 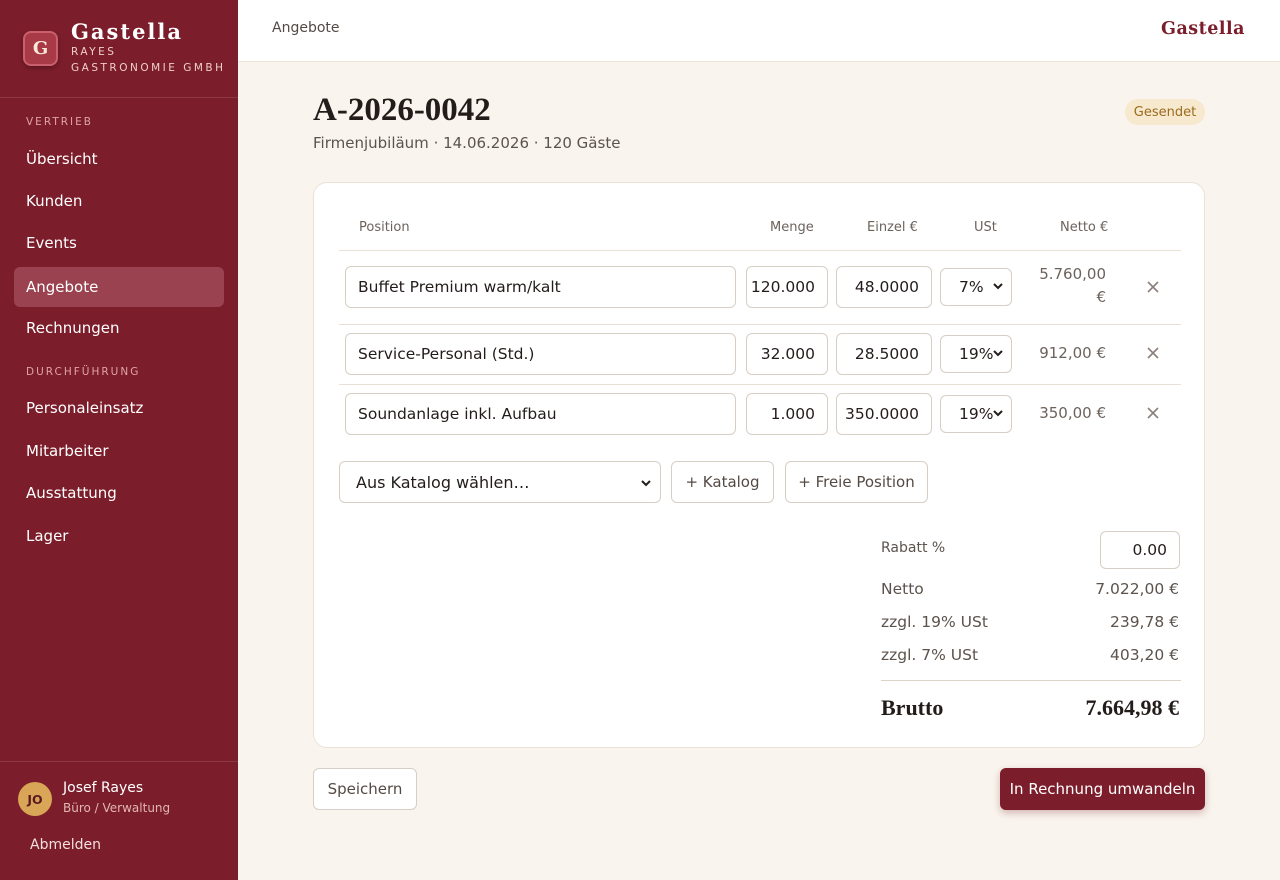 What do you see at coordinates (1144, 655) in the screenshot?
I see `vat7-value: 403,20 €` at bounding box center [1144, 655].